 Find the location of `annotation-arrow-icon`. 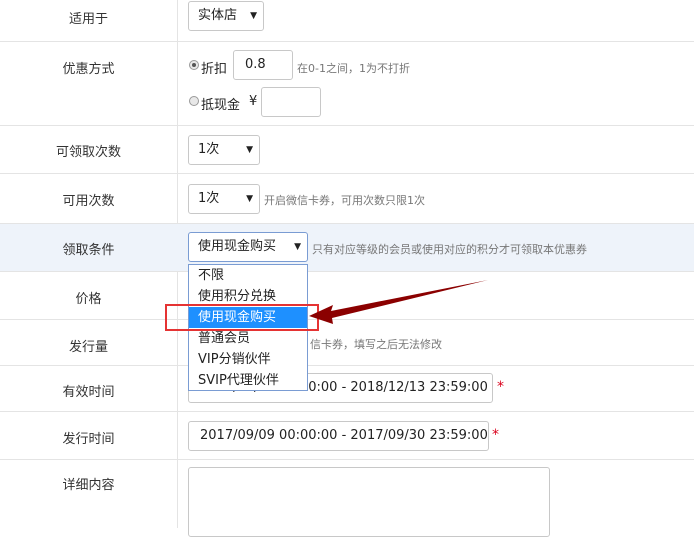

annotation-arrow-icon is located at coordinates (398, 302).